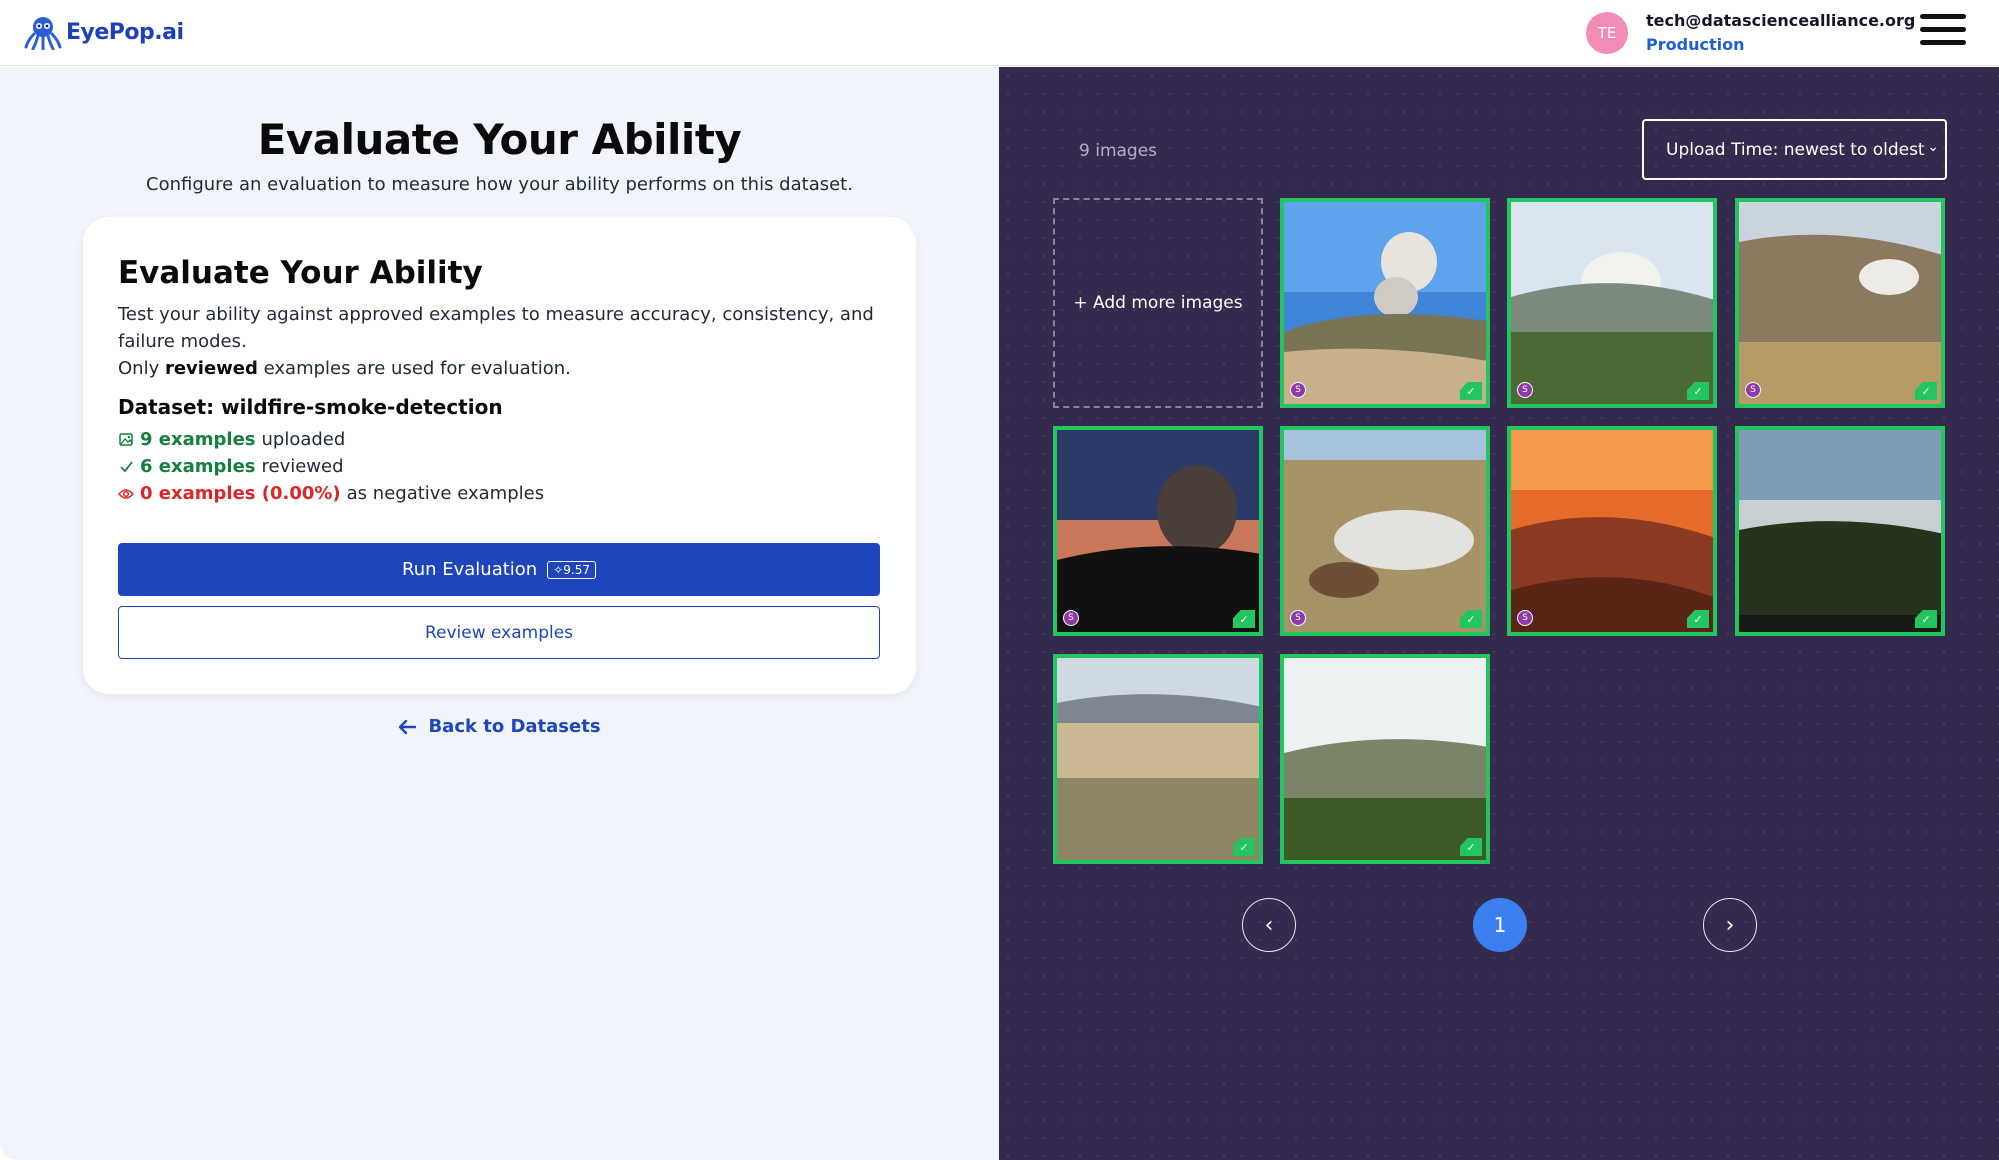 The width and height of the screenshot is (1999, 1160). I want to click on eye-icon, so click(126, 494).